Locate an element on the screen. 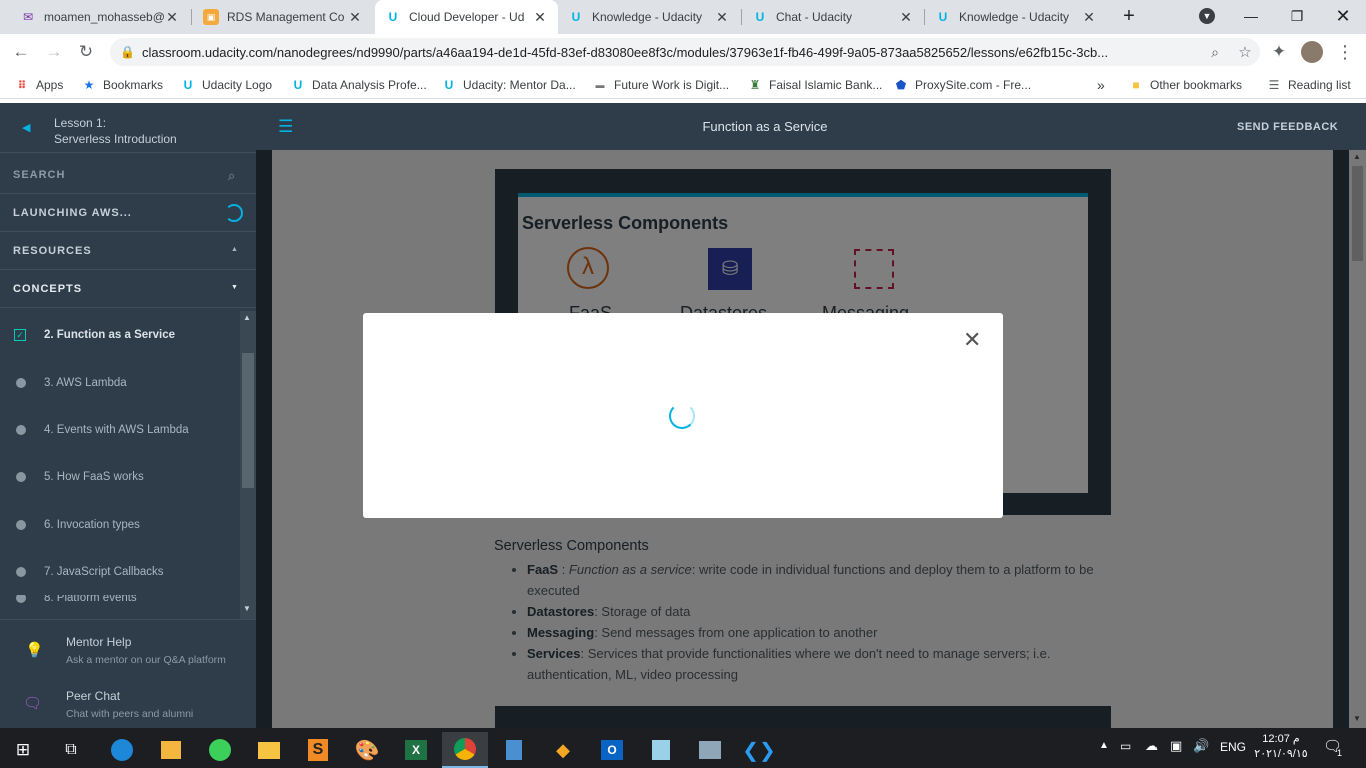 The height and width of the screenshot is (768, 1366). start-button: ⊞ is located at coordinates (23, 750).